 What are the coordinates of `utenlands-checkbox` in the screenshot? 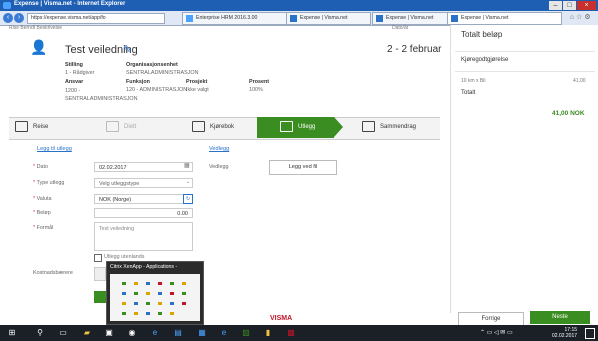 It's located at (98, 258).